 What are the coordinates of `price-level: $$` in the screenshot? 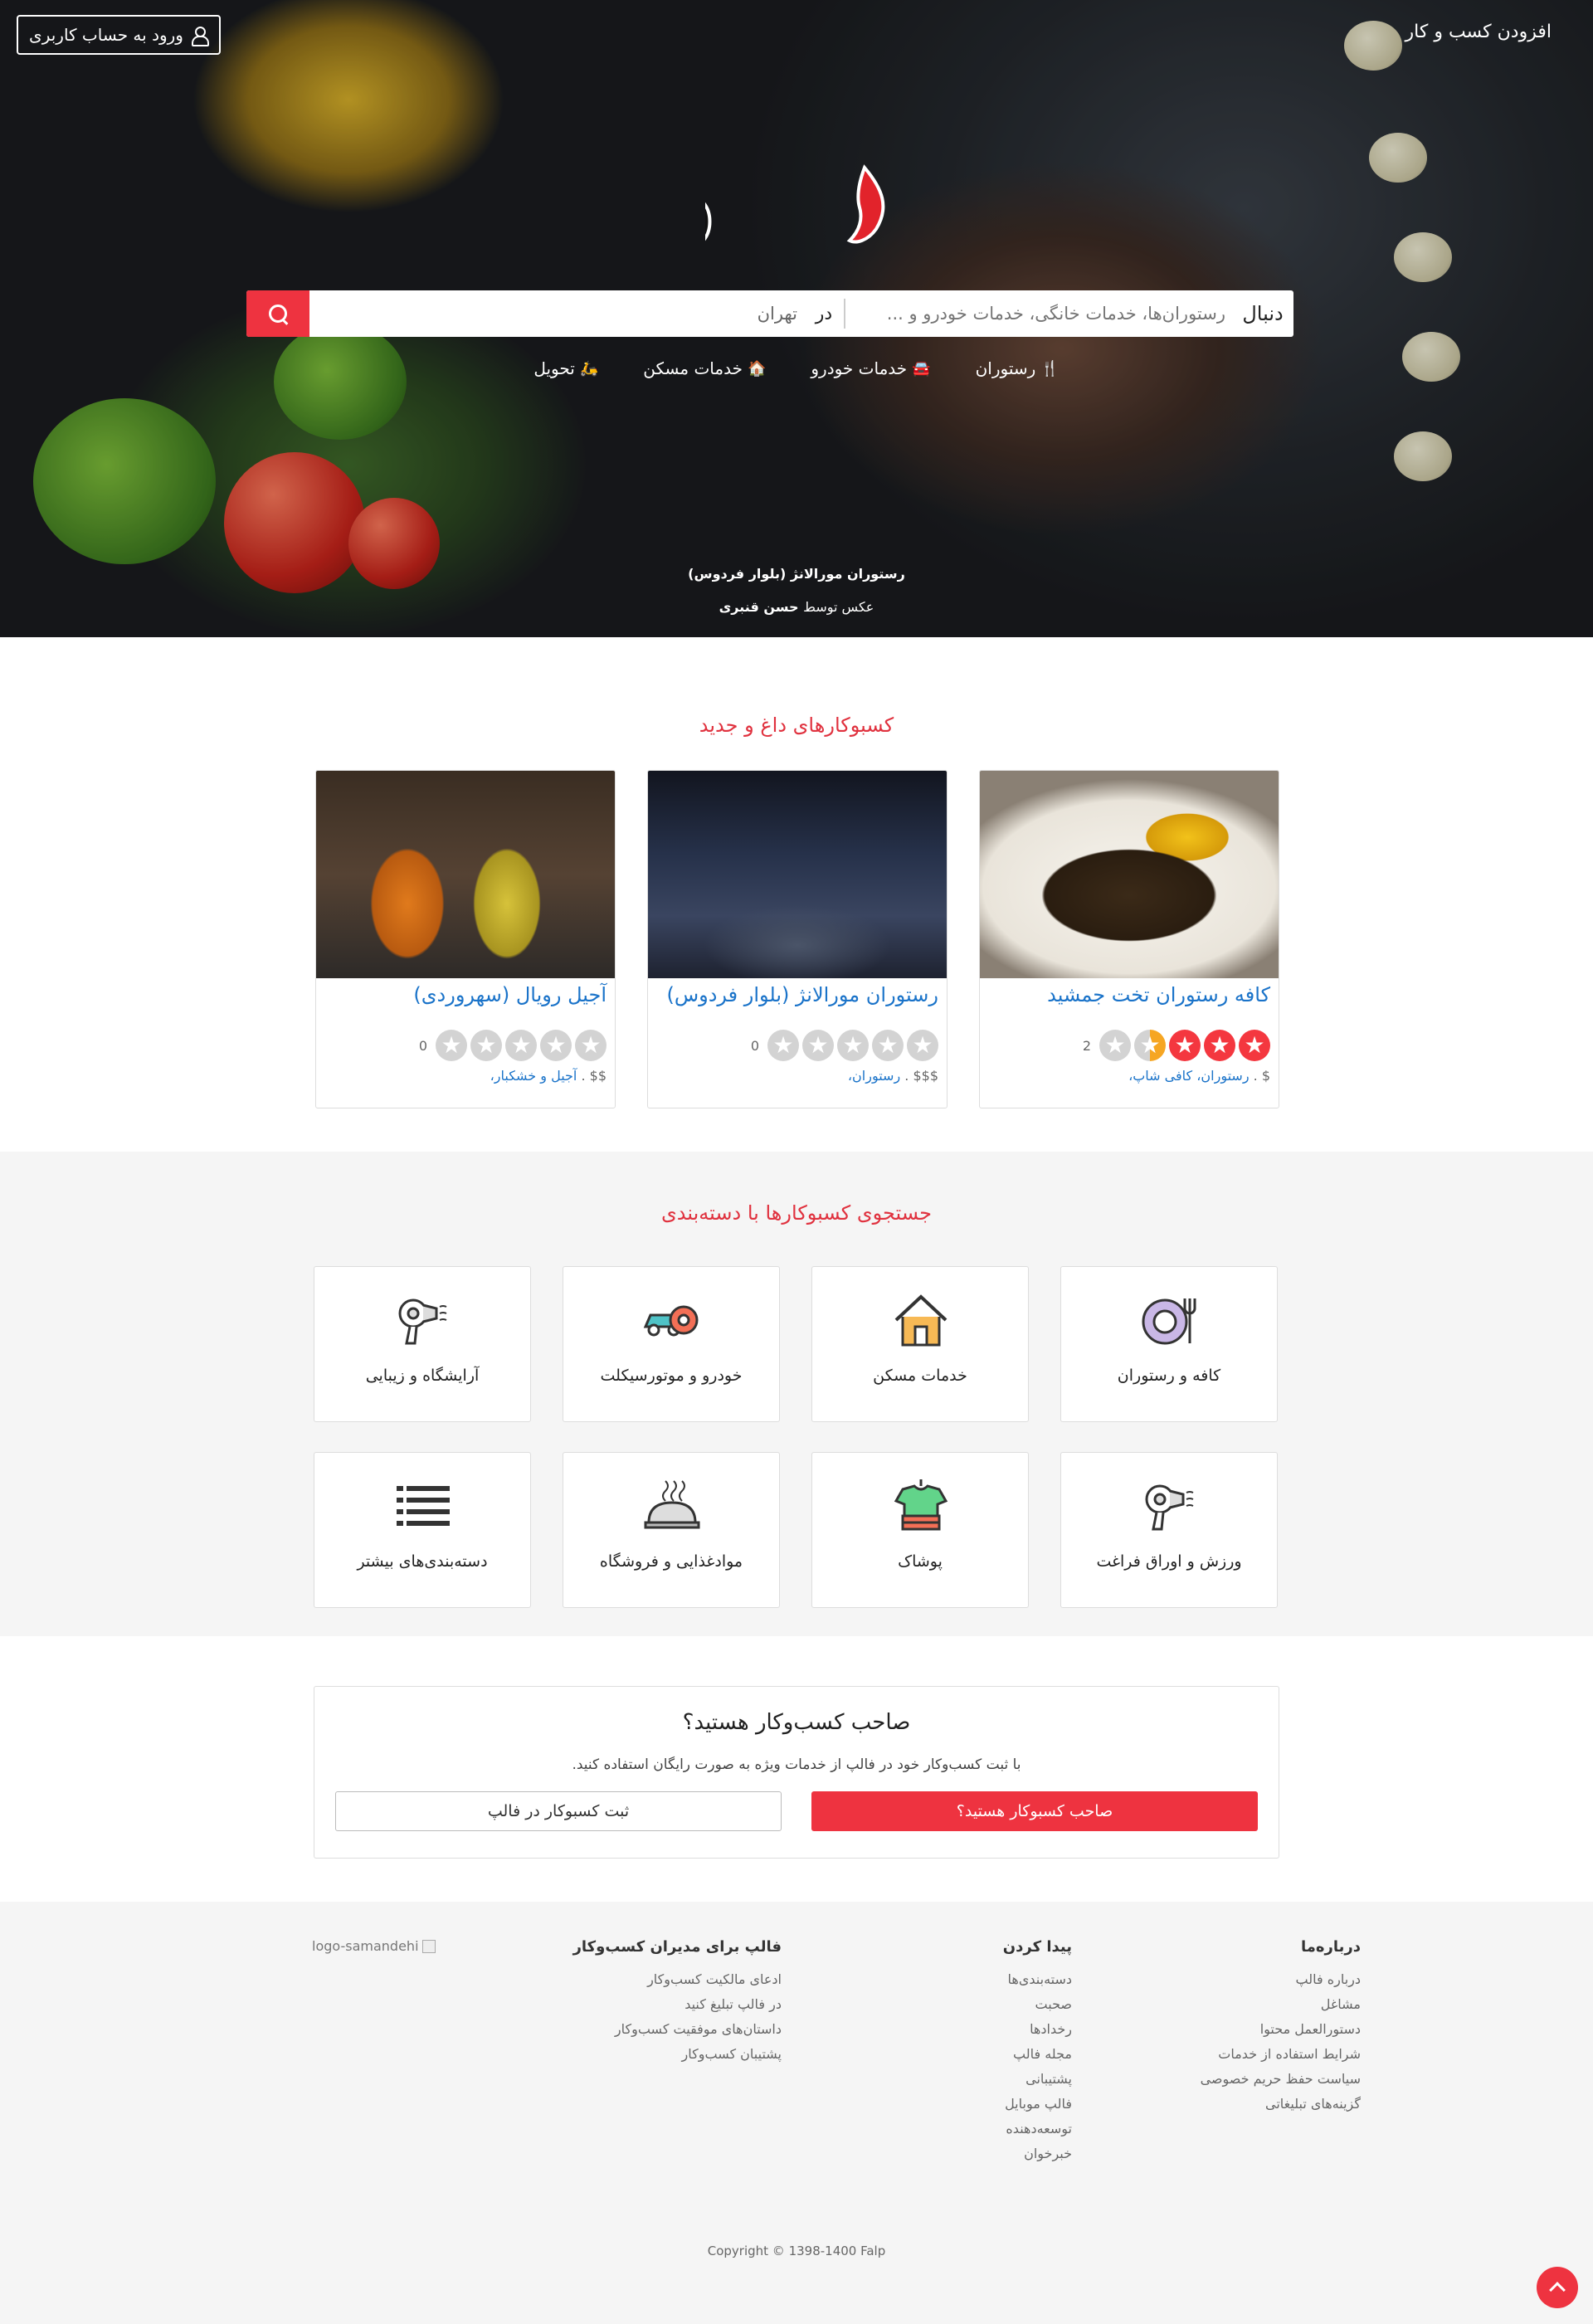 It's located at (598, 1076).